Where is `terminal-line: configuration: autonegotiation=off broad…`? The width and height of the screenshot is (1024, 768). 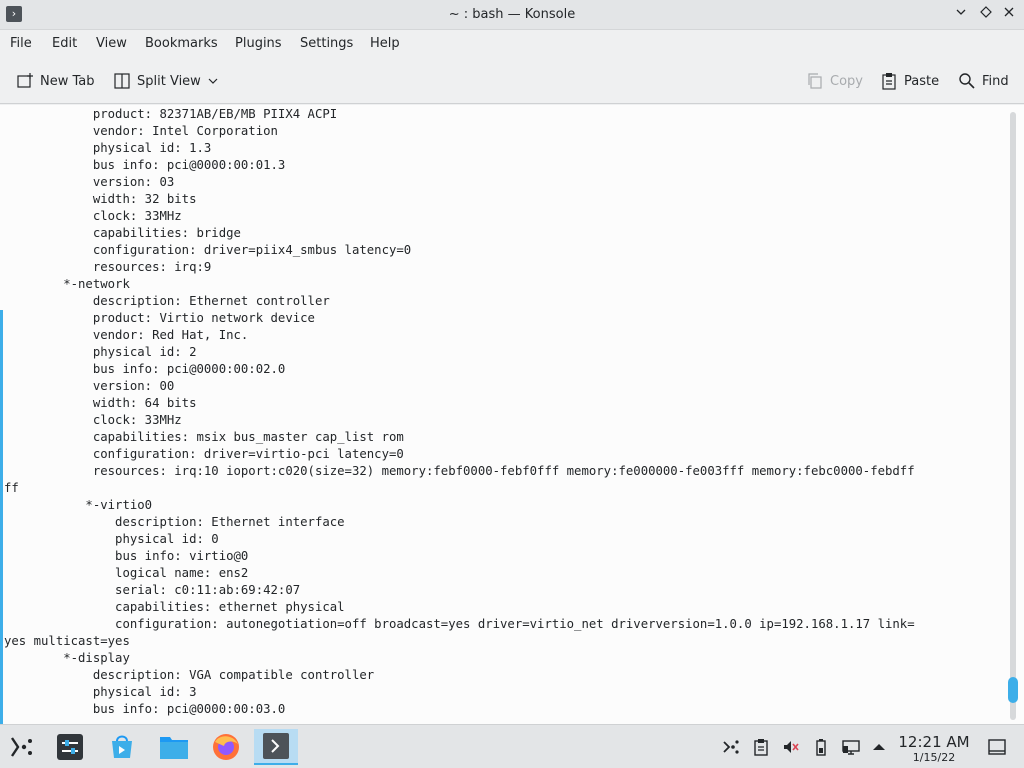 terminal-line: configuration: autonegotiation=off broad… is located at coordinates (459, 624).